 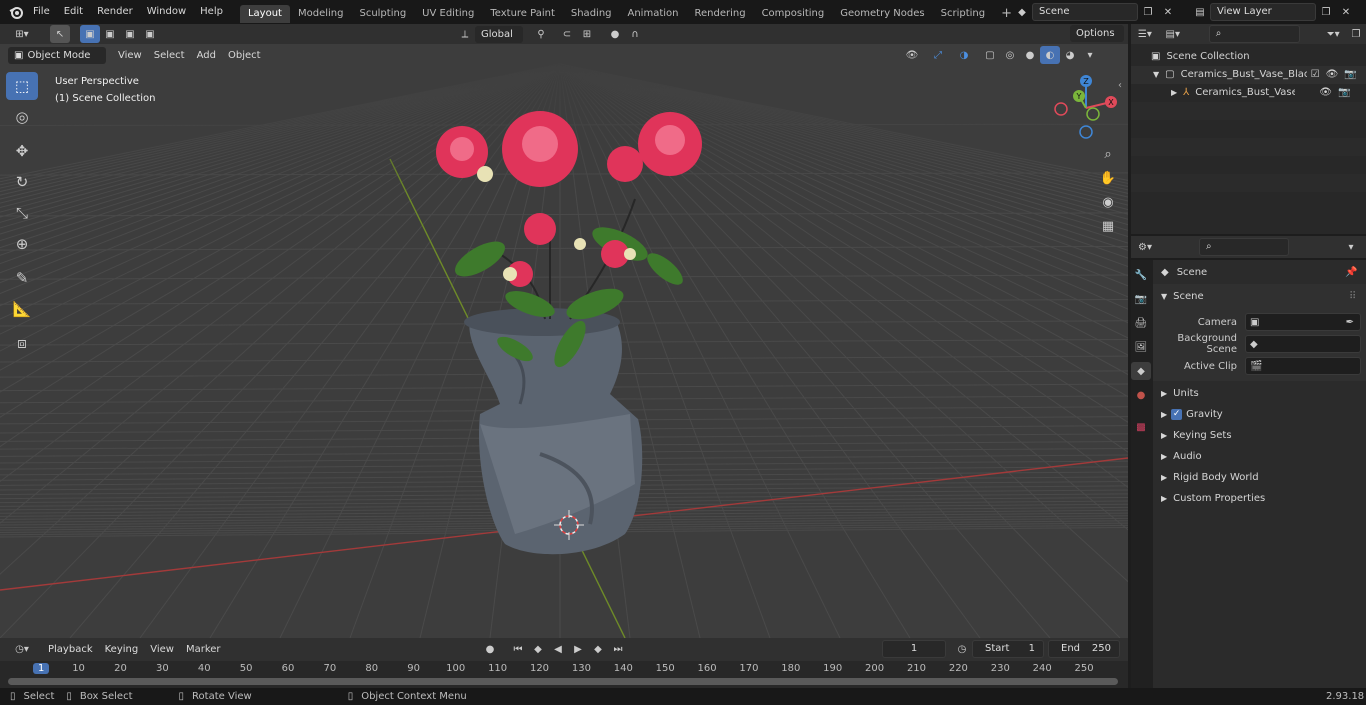 I want to click on tab-compositing: Compositing, so click(x=793, y=14).